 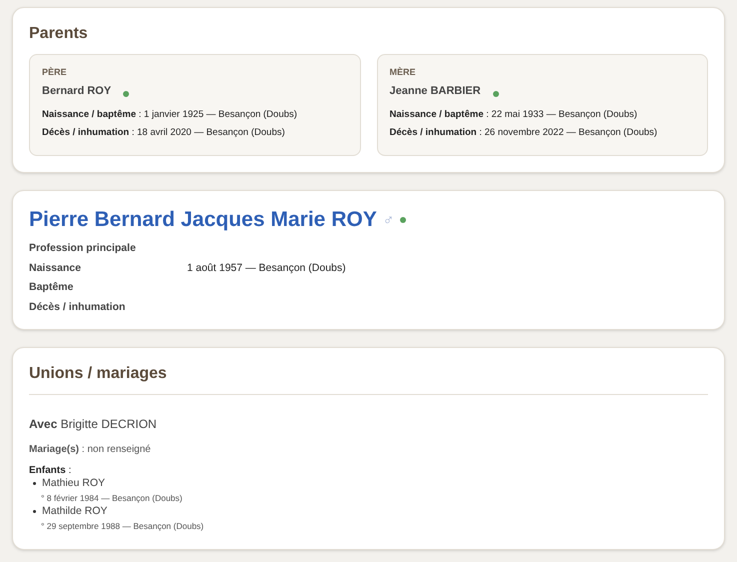 What do you see at coordinates (55, 72) in the screenshot?
I see `role-label: PÈRE` at bounding box center [55, 72].